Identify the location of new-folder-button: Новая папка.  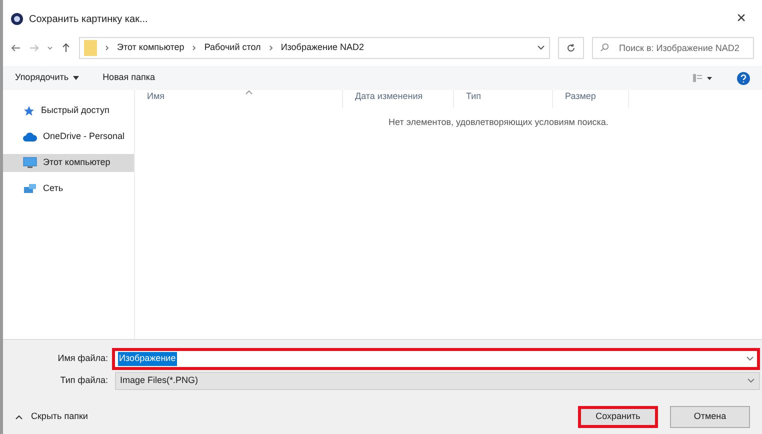
(129, 78).